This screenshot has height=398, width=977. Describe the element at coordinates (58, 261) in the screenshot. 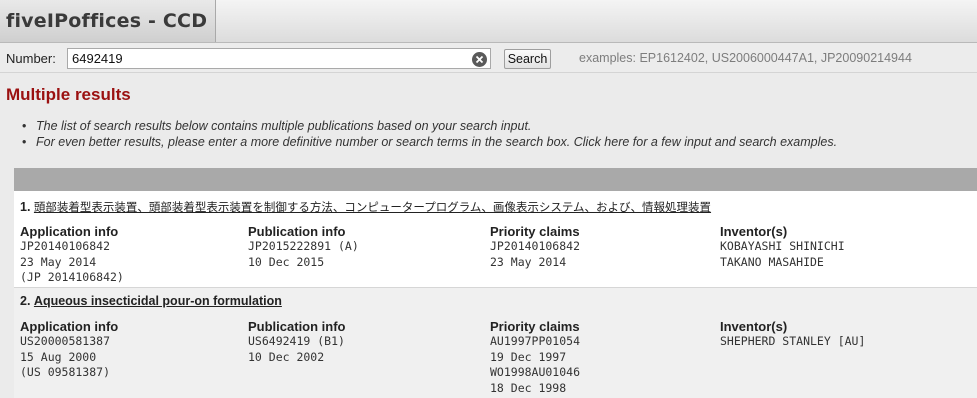

I see `application-date: 23 May 2014` at that location.